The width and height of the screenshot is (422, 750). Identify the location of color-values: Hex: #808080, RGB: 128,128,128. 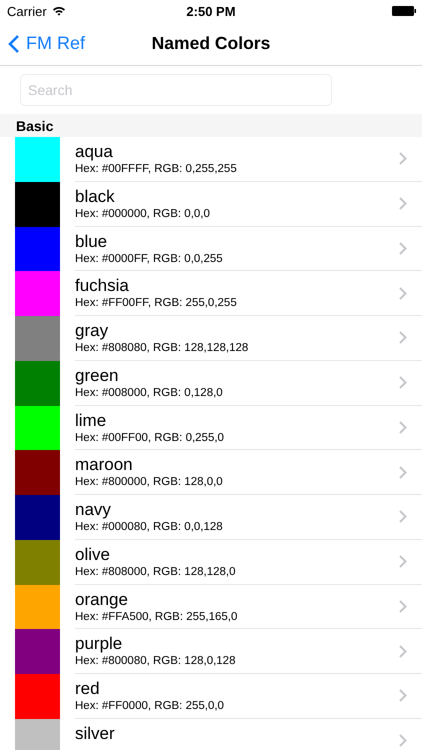
(162, 348).